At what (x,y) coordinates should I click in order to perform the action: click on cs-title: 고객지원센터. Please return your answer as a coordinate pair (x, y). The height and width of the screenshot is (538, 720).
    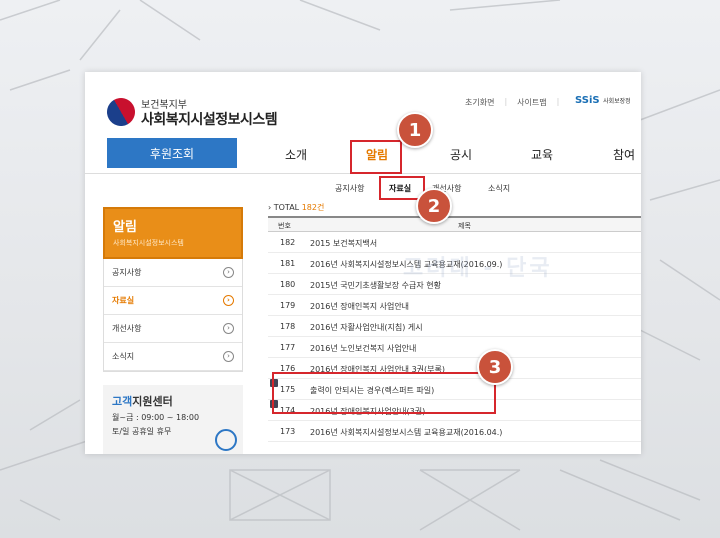
    Looking at the image, I should click on (142, 401).